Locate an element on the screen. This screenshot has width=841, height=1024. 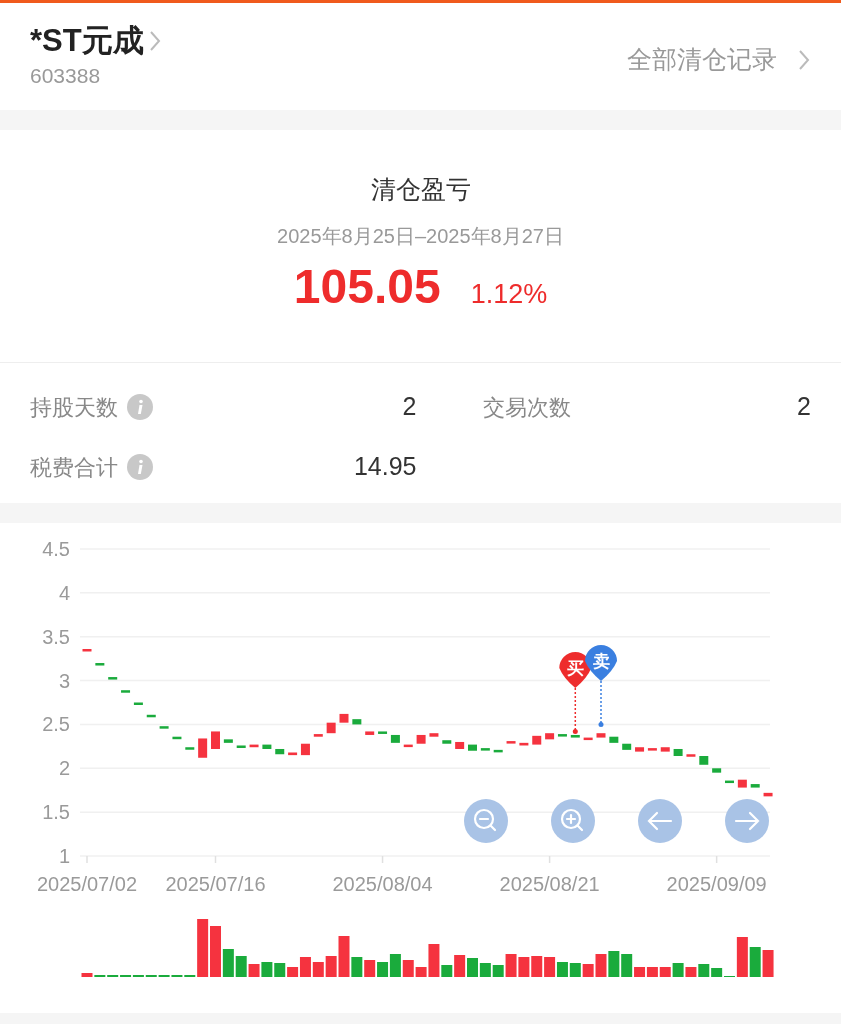
y-axis-label: 1.5 is located at coordinates (56, 812).